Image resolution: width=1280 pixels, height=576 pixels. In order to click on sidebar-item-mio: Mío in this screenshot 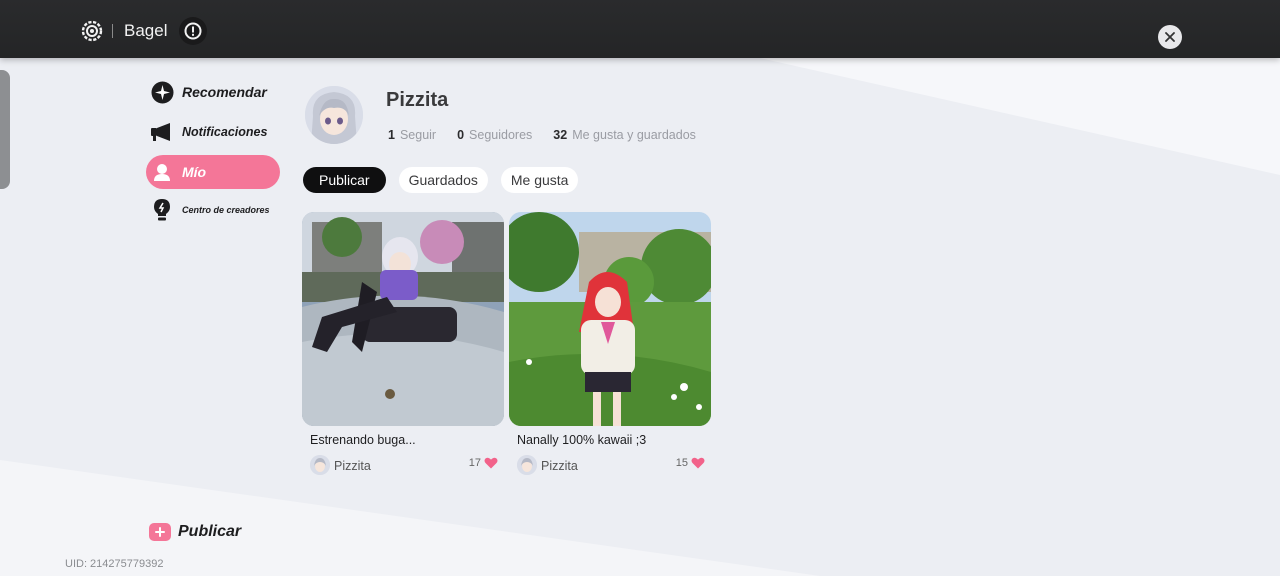, I will do `click(213, 172)`.